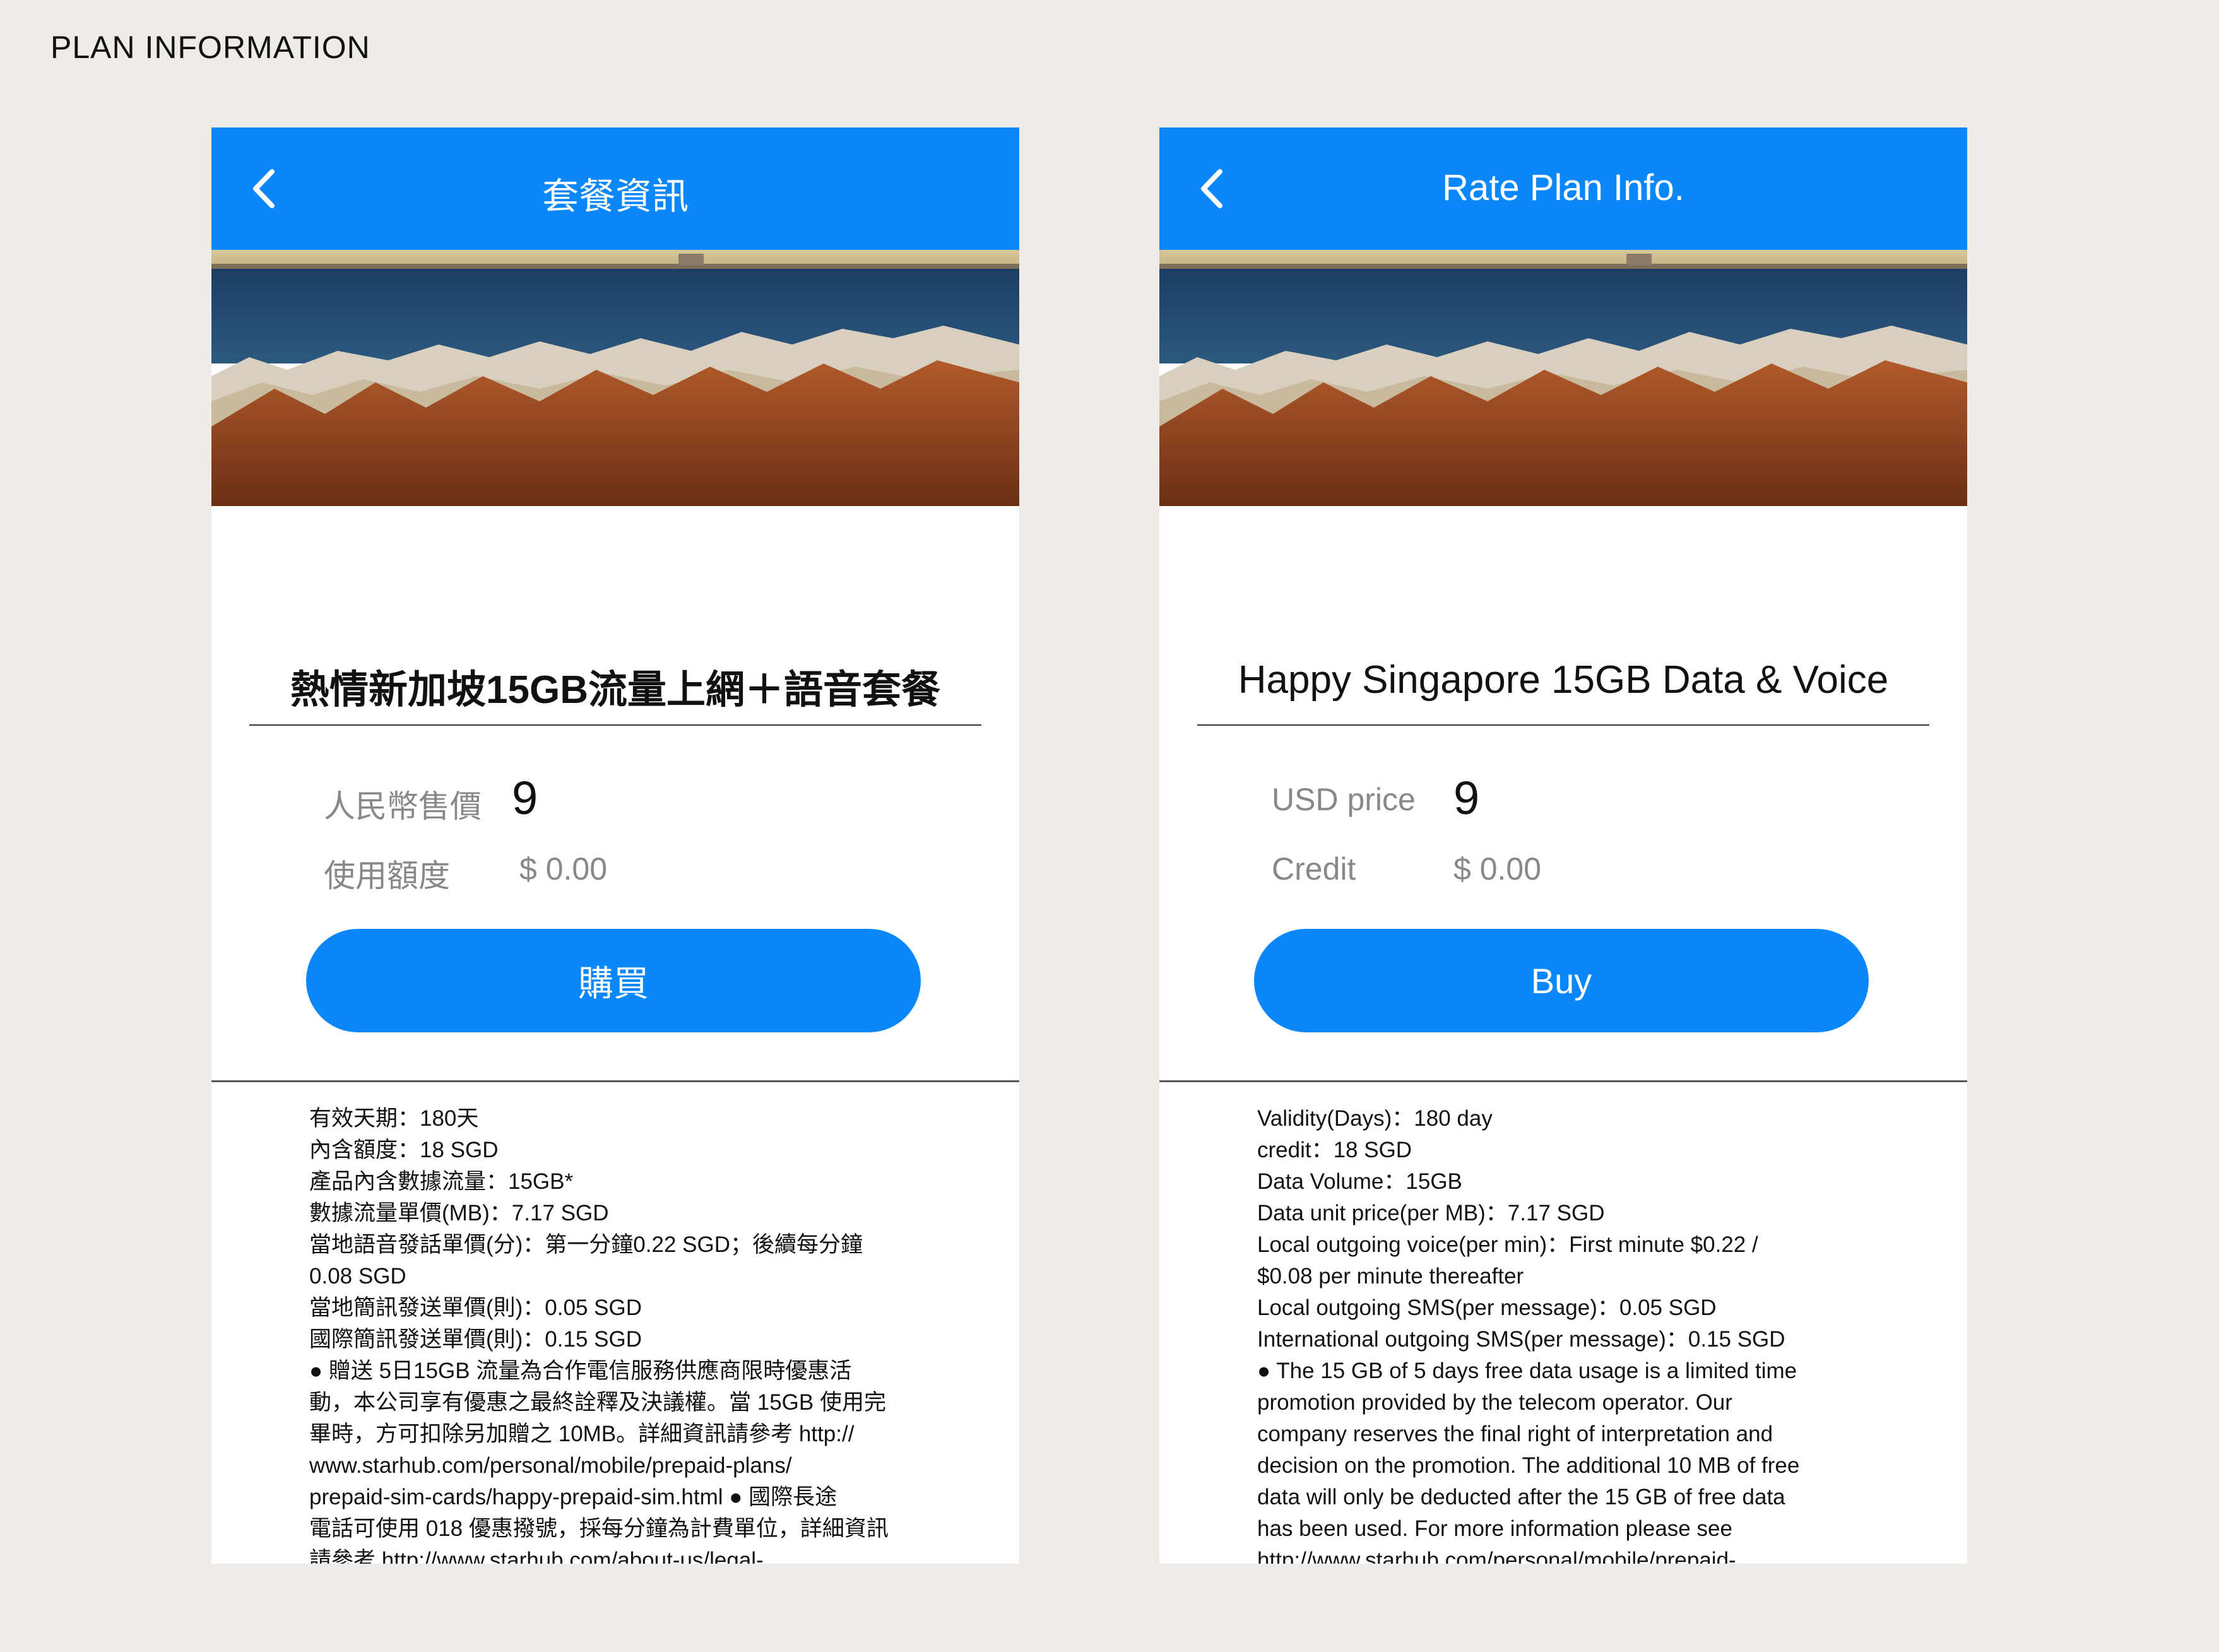 This screenshot has height=1652, width=2219. Describe the element at coordinates (1431, 1213) in the screenshot. I see `detail-line: Data unit price(per MB)：7.17 SGD` at that location.